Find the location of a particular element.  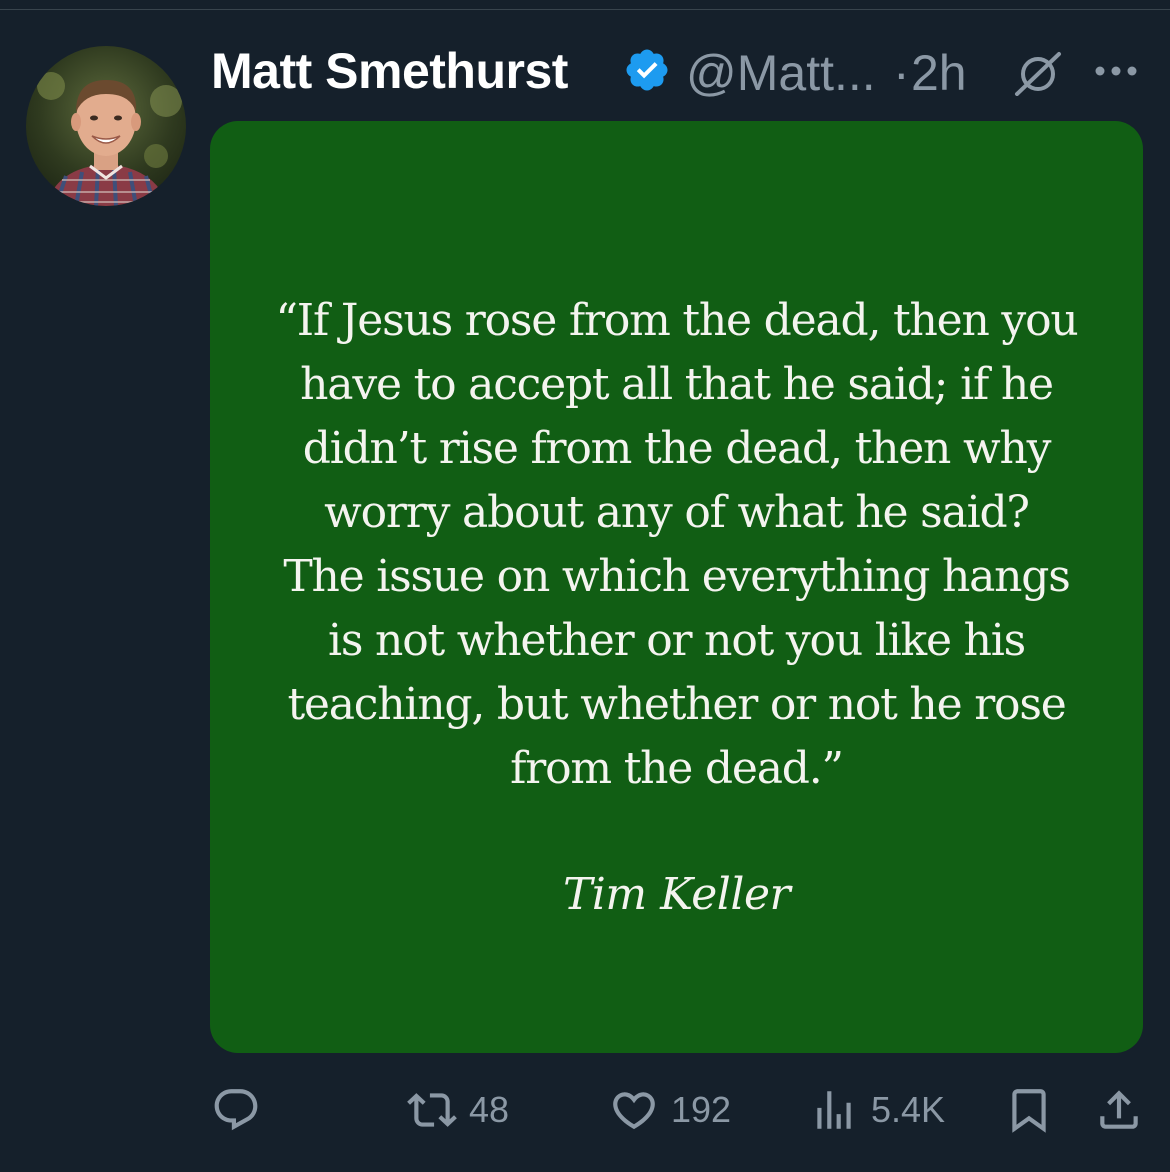

like-button: 192 is located at coordinates (670, 1110).